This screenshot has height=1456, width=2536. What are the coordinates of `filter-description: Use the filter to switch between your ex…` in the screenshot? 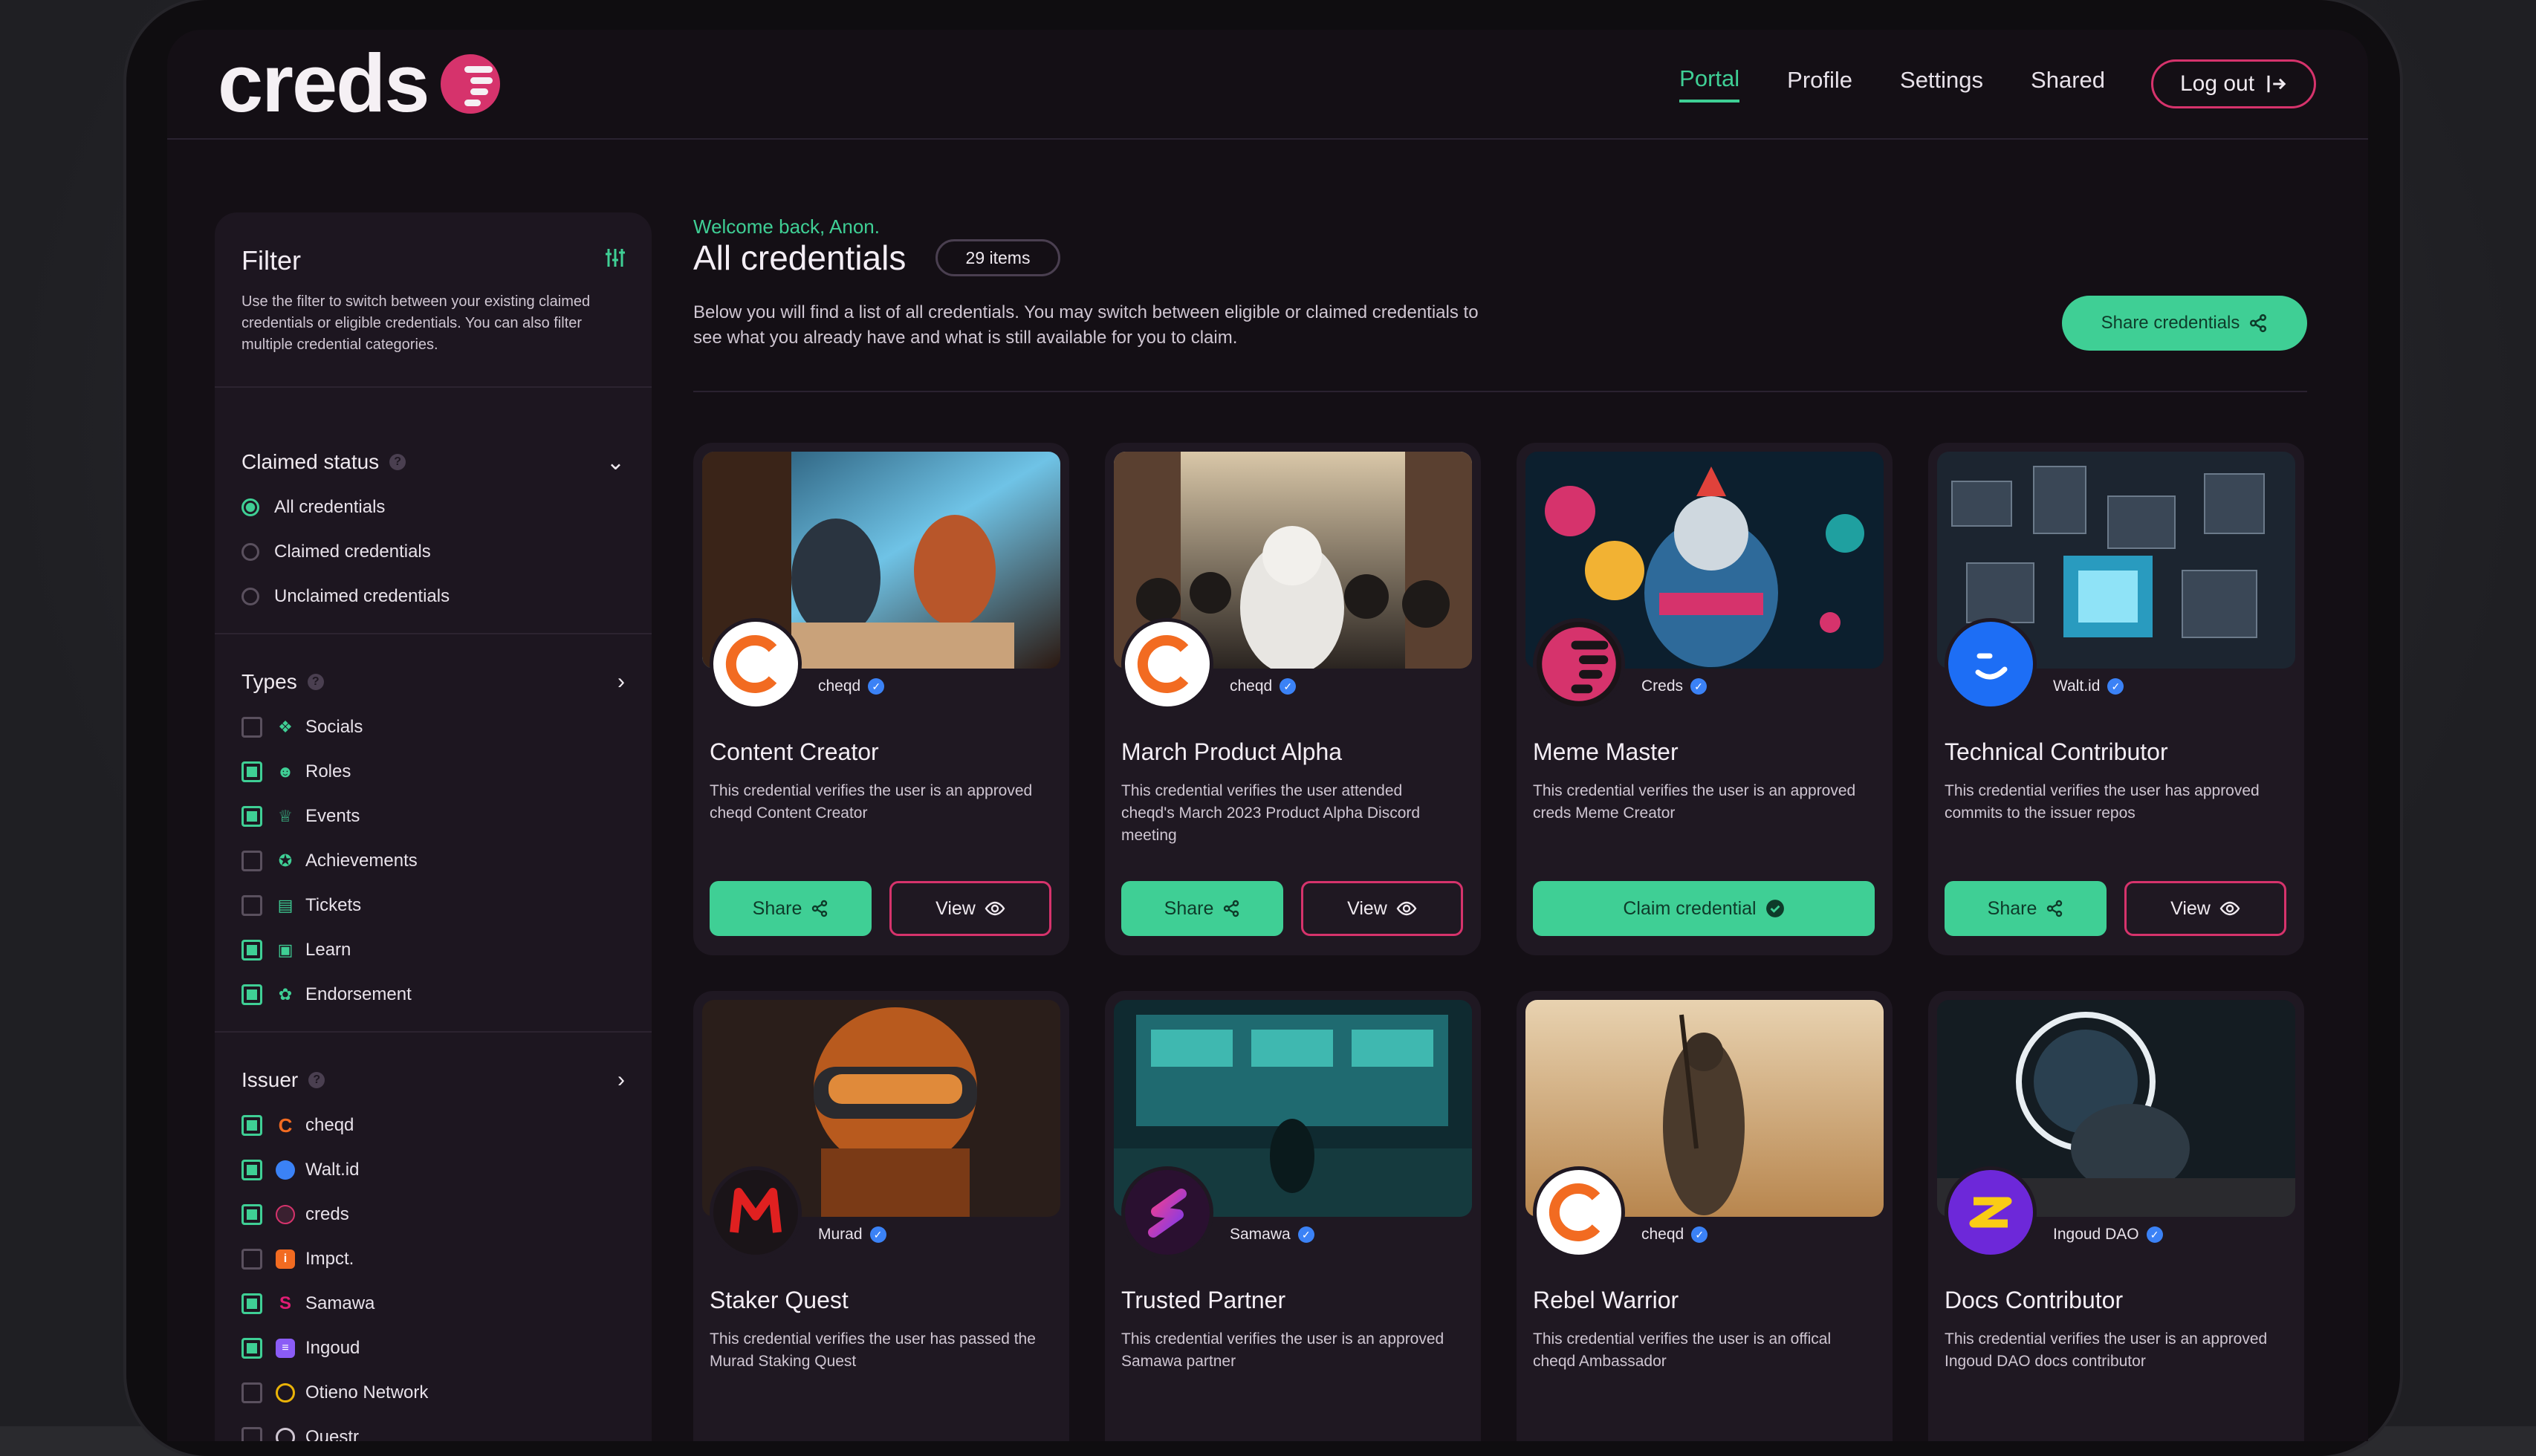 It's located at (416, 323).